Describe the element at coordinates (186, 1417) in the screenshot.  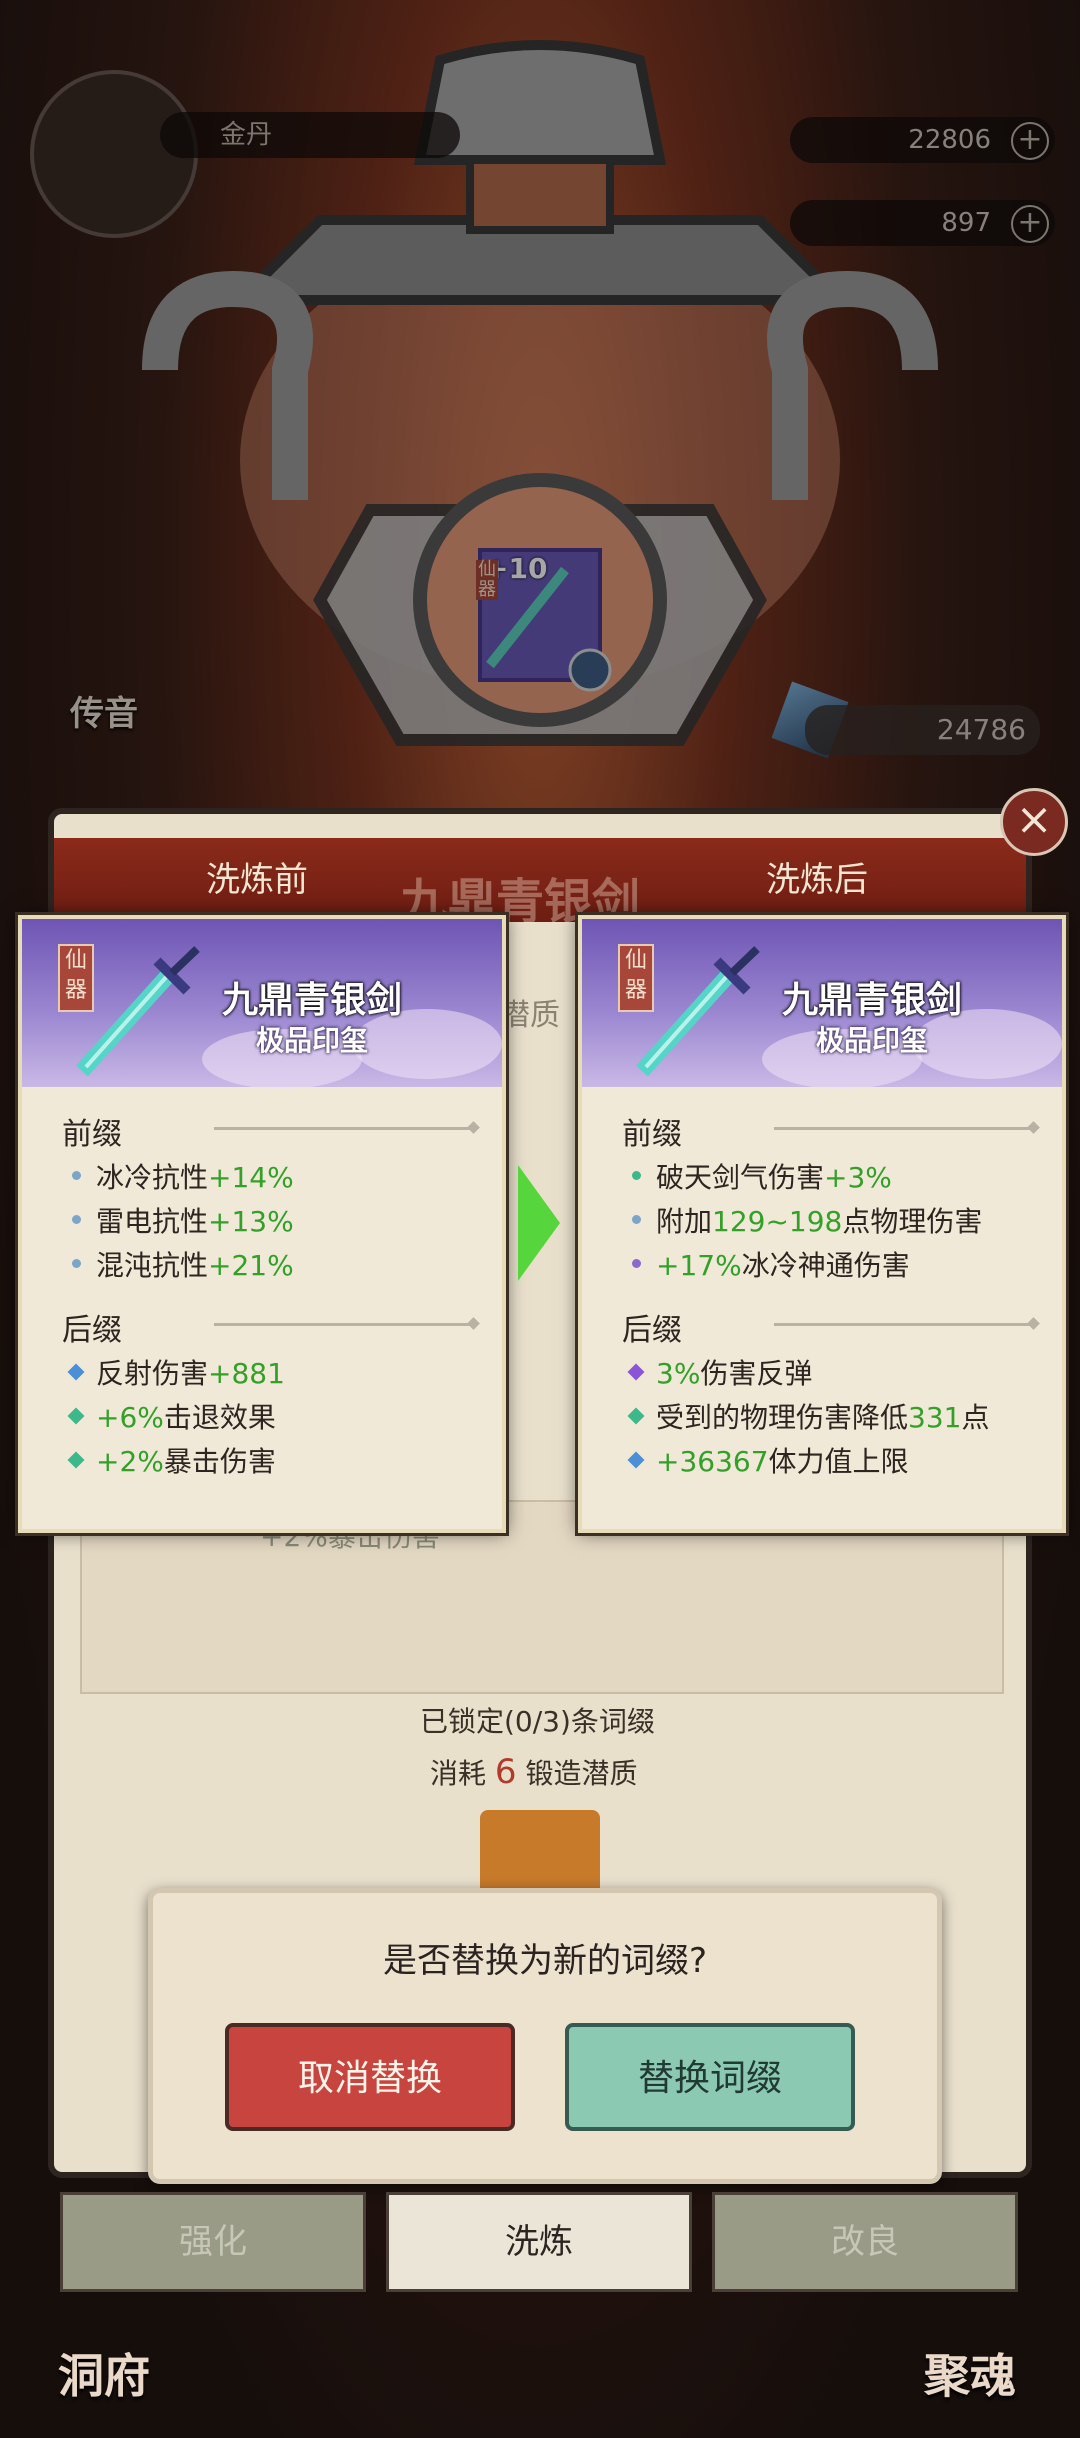
I see `affix-row: +6%击退效果` at that location.